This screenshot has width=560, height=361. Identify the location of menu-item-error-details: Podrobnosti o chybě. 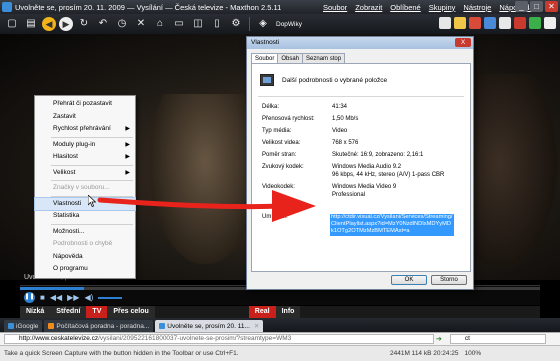
(83, 243).